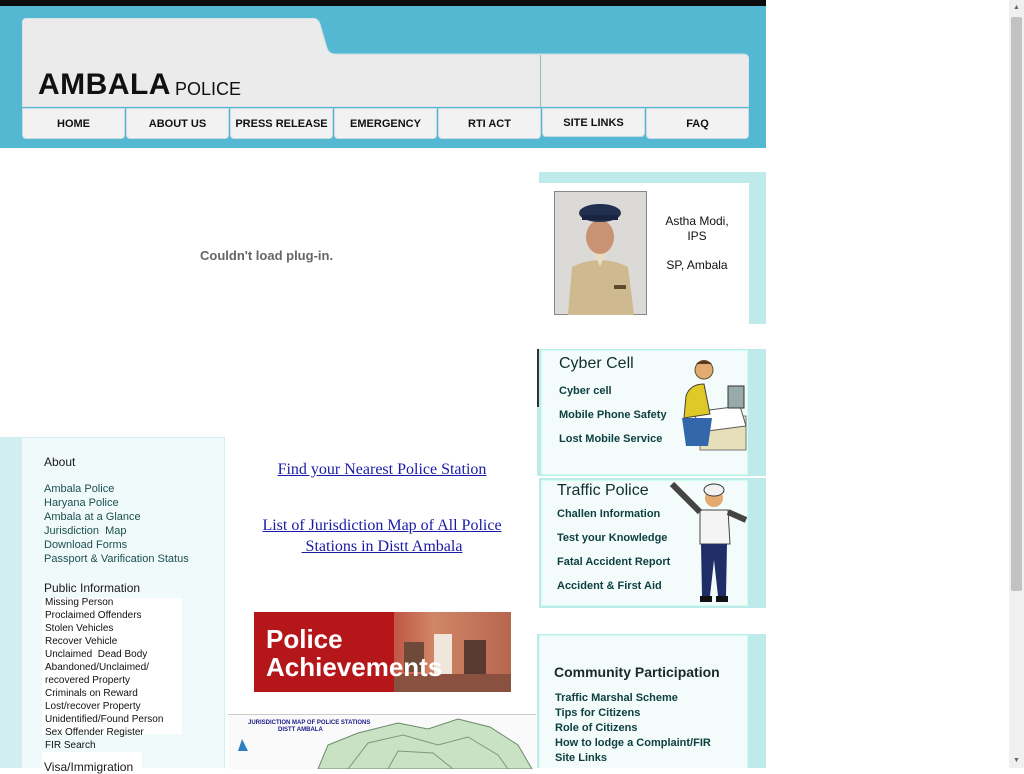 This screenshot has width=1024, height=774. I want to click on traffic-link-fatal: Fatal Accident Report, so click(613, 562).